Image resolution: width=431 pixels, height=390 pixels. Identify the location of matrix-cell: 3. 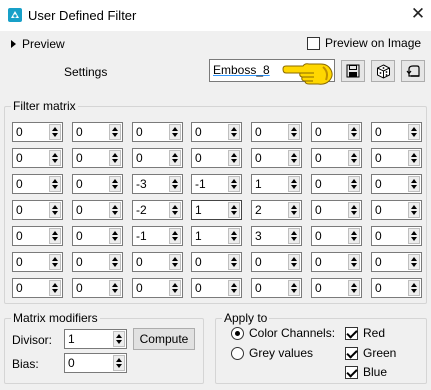
(276, 236).